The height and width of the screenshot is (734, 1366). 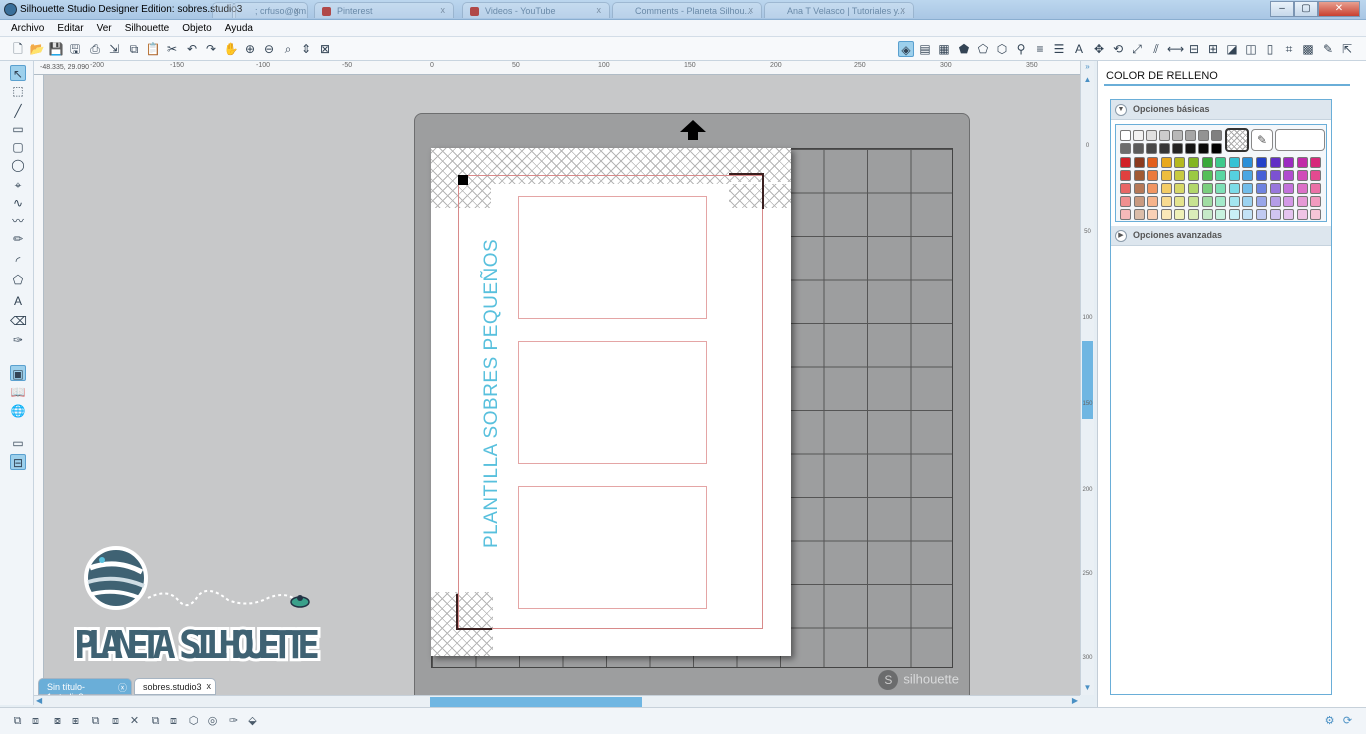 What do you see at coordinates (231, 49) in the screenshot?
I see `pan-hand-icon: ✋` at bounding box center [231, 49].